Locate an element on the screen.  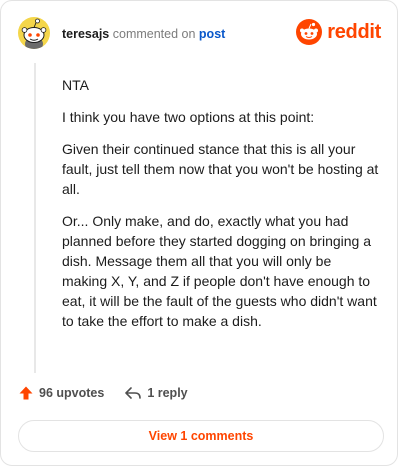
upvote-button: 96 upvotes is located at coordinates (61, 393).